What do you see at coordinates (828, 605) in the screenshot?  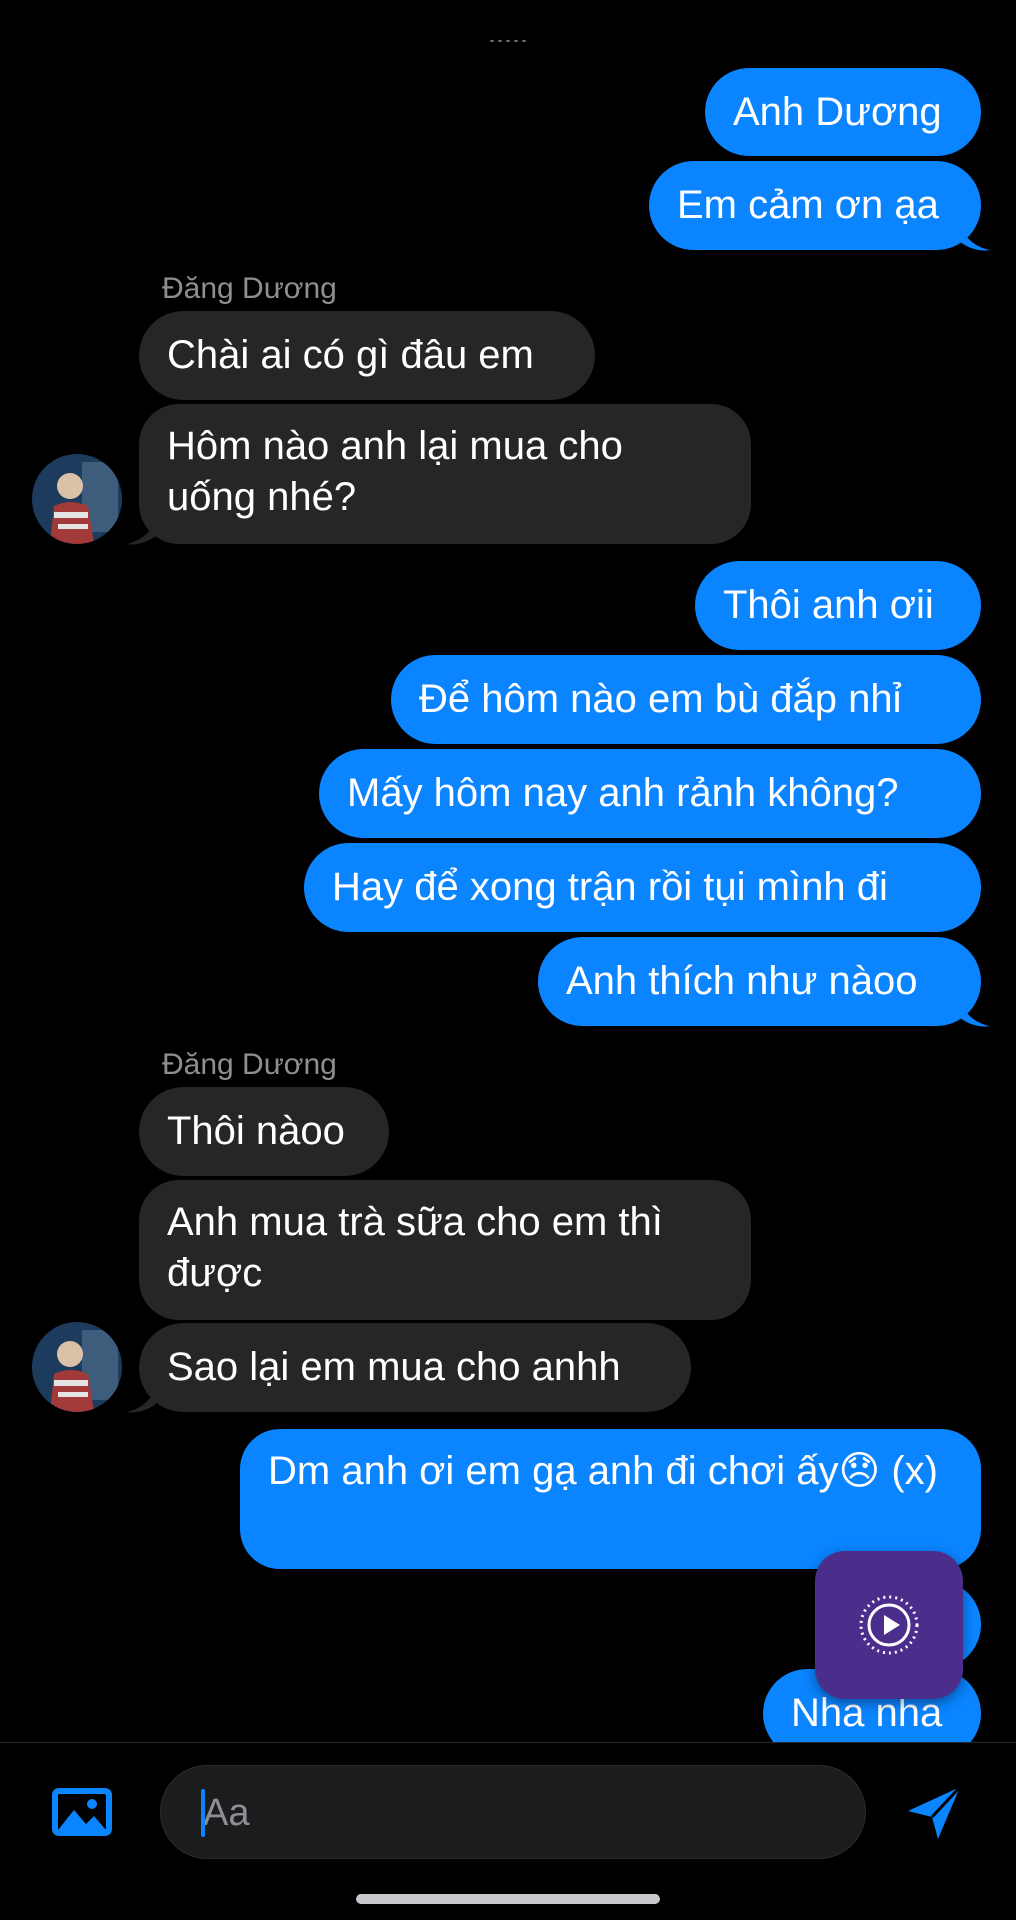 I see `message-text: Thôi anh ơii` at bounding box center [828, 605].